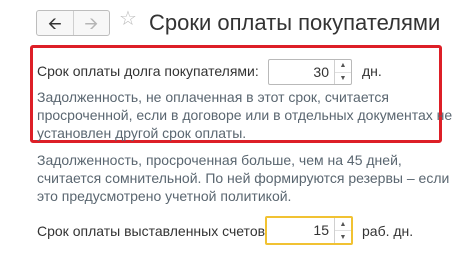 The height and width of the screenshot is (266, 474). I want to click on arrow-left-icon: 🡨, so click(54, 23).